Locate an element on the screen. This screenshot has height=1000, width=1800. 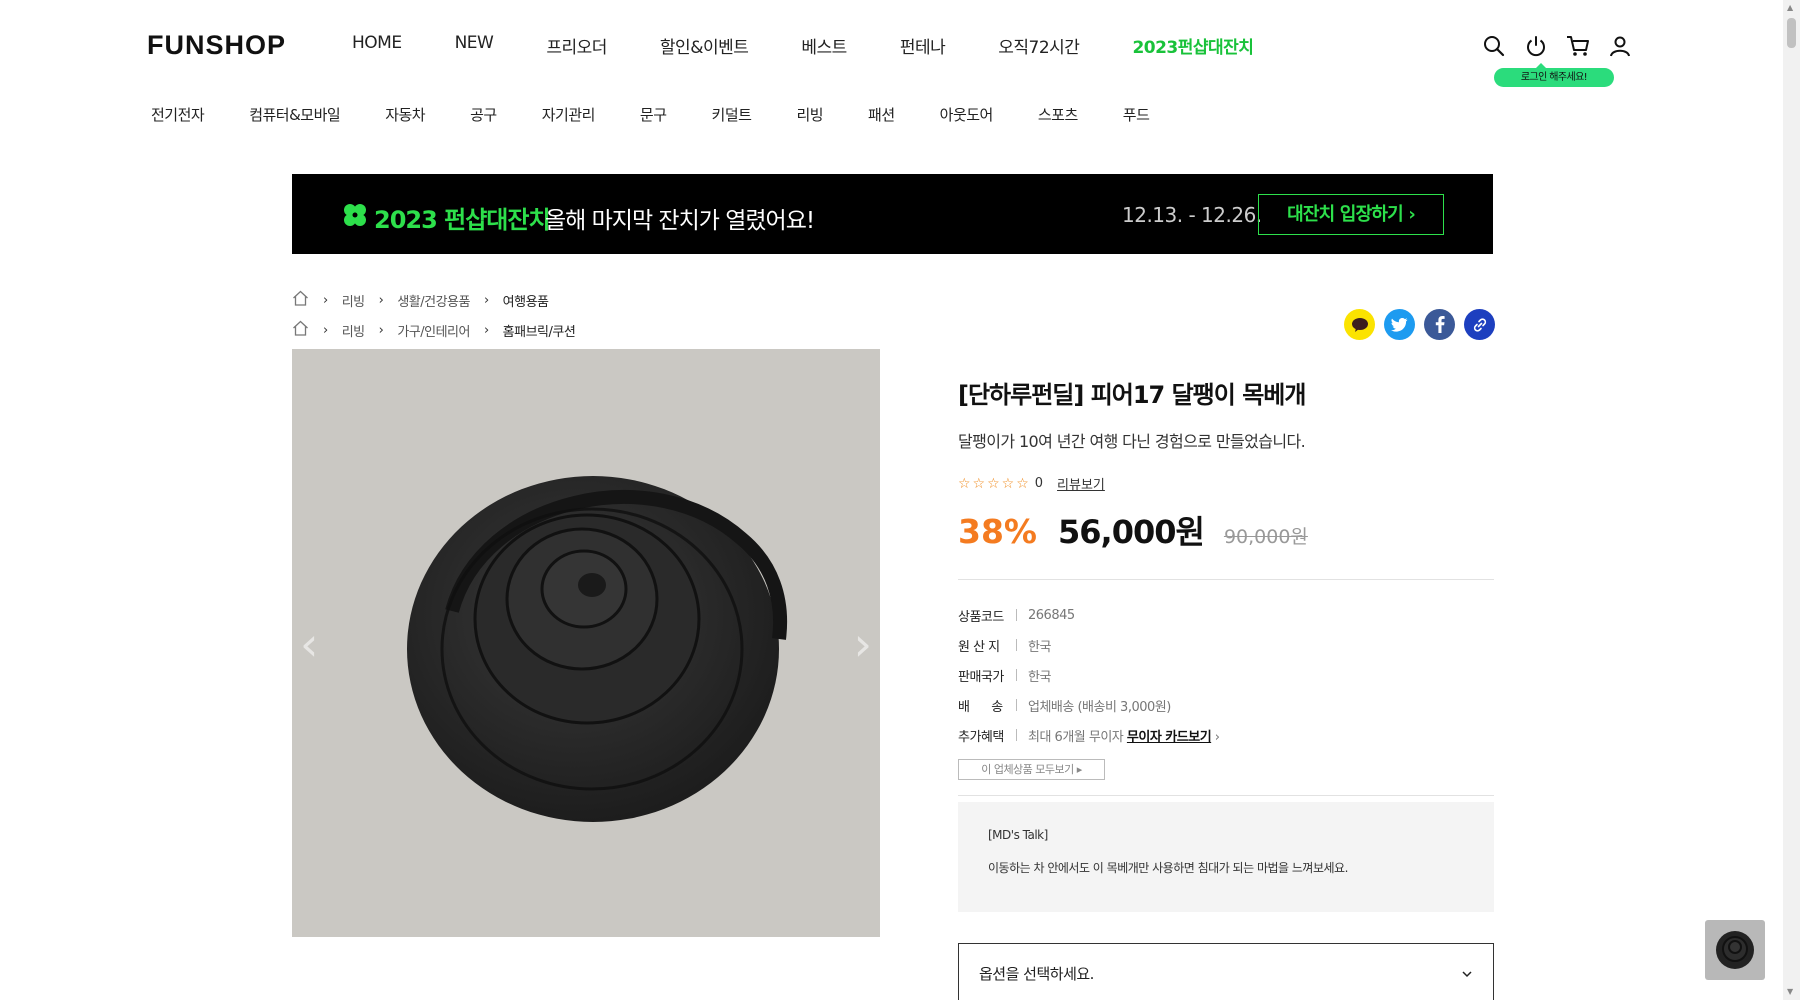
discount-rate: 38% is located at coordinates (997, 531).